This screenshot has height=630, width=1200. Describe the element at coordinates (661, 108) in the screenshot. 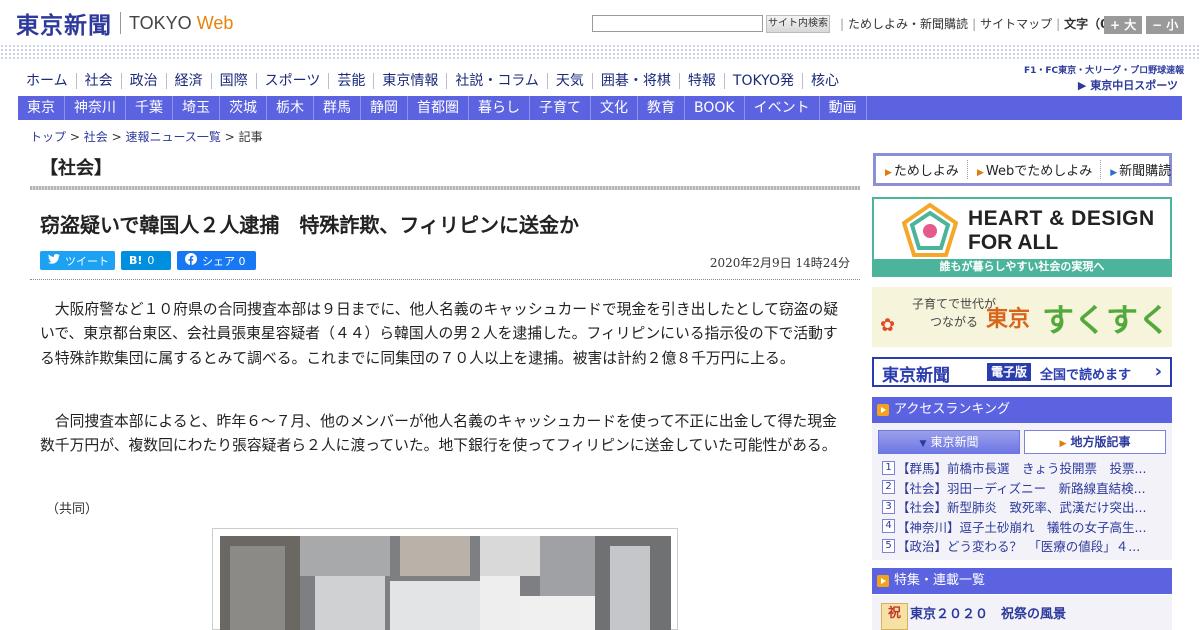

I see `nav-education: 教育` at that location.